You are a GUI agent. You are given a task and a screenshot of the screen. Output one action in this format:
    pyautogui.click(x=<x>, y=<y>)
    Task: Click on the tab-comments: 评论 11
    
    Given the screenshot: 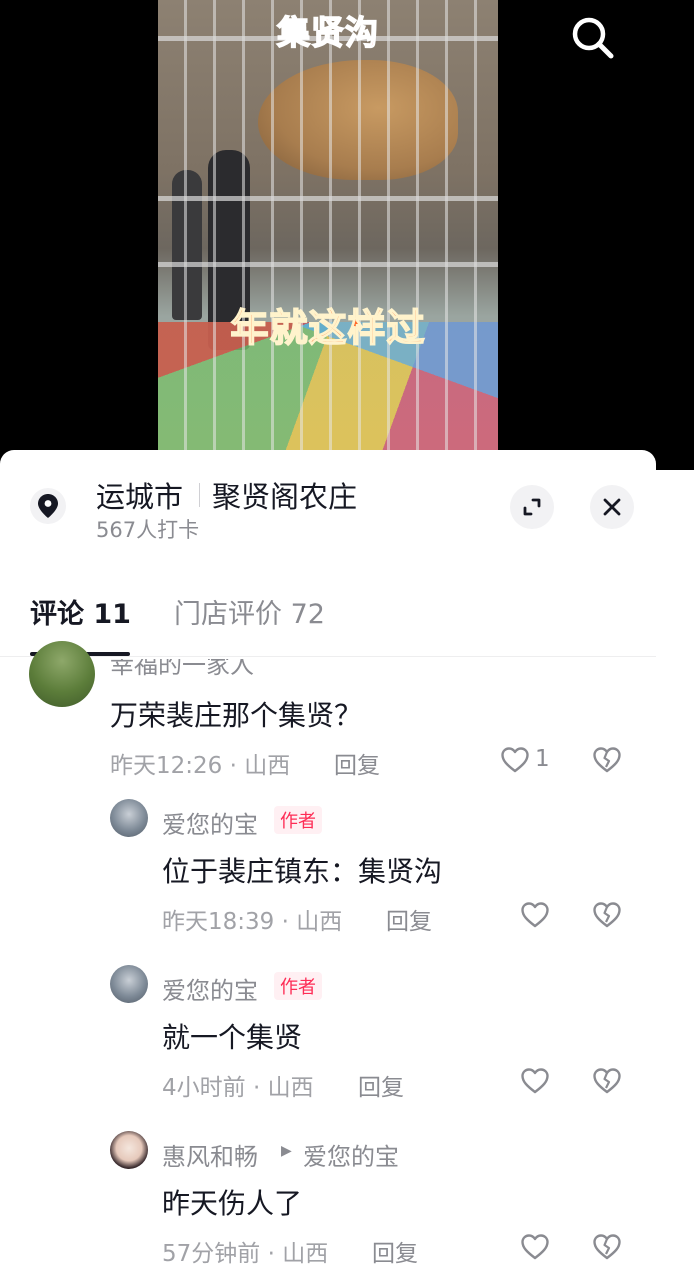 What is the action you would take?
    pyautogui.click(x=80, y=611)
    